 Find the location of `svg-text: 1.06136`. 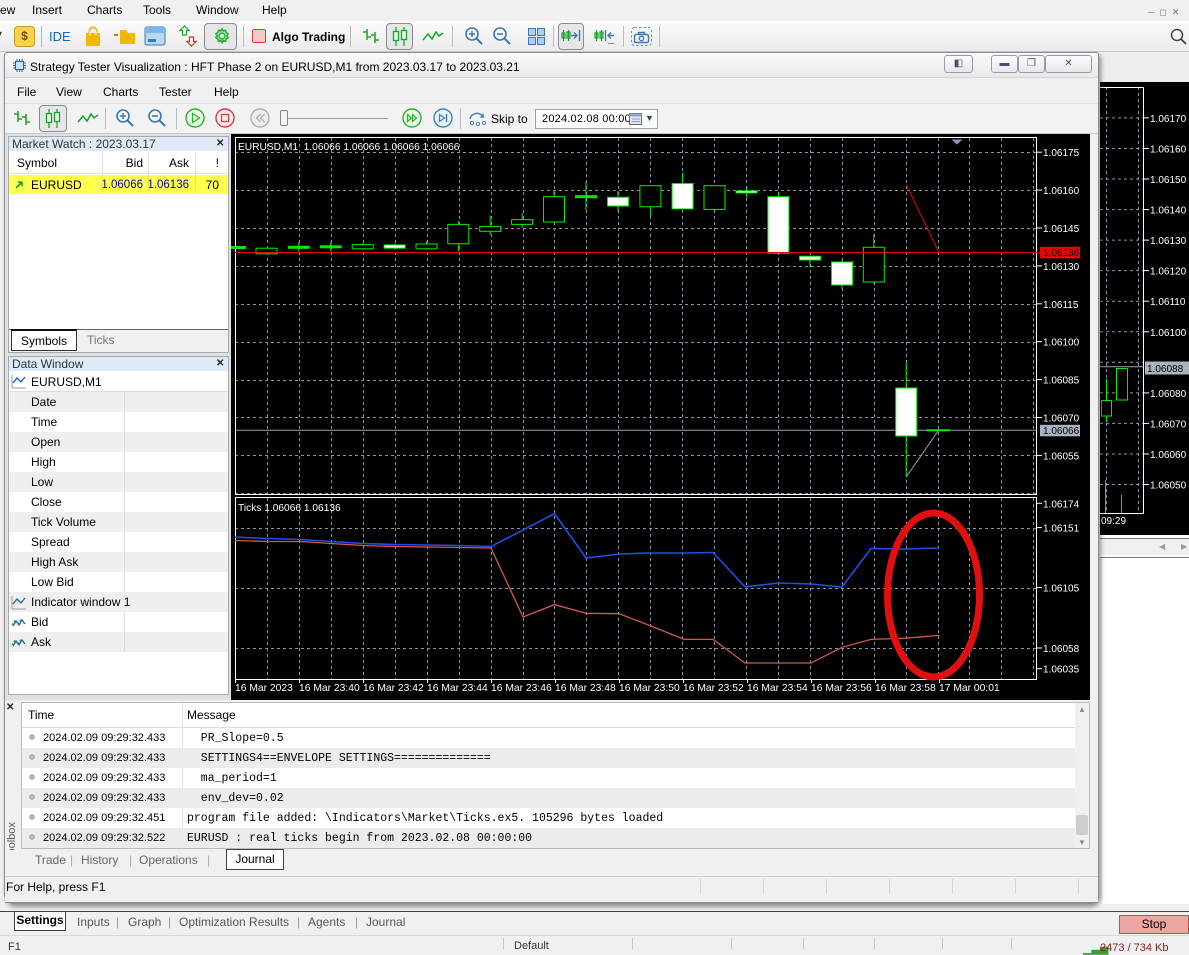

svg-text: 1.06136 is located at coordinates (1061, 253).